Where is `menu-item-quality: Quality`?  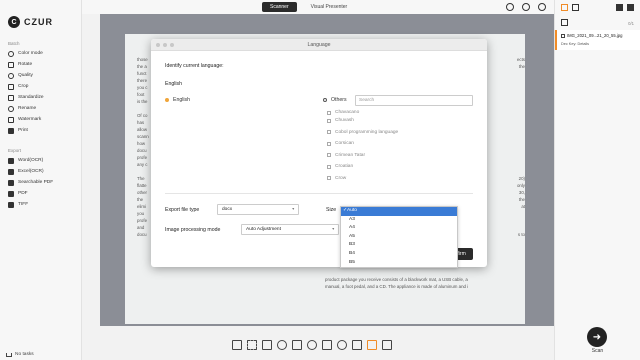
menu-item-quality: Quality is located at coordinates (42, 75).